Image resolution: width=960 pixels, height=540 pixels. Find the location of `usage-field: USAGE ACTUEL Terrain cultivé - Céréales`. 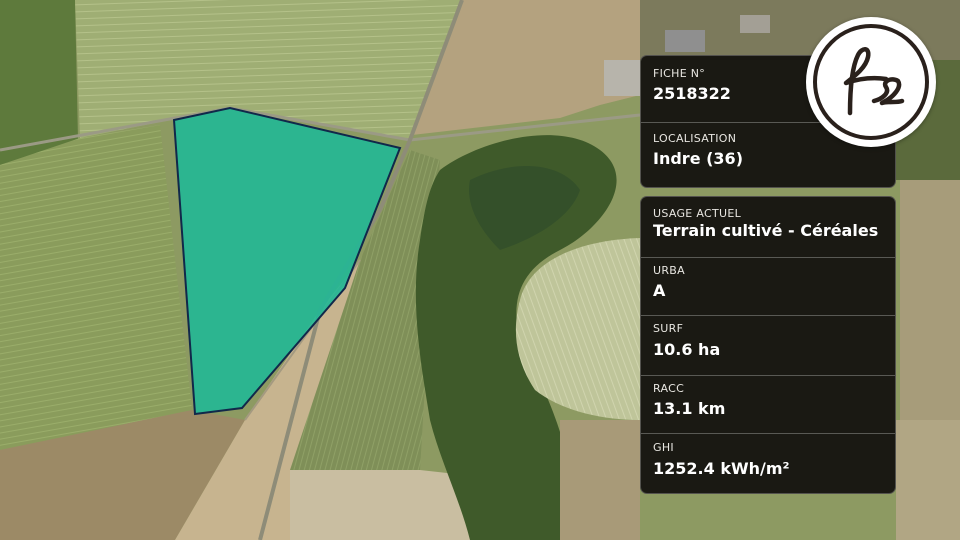

usage-field: USAGE ACTUEL Terrain cultivé - Céréales is located at coordinates (768, 227).